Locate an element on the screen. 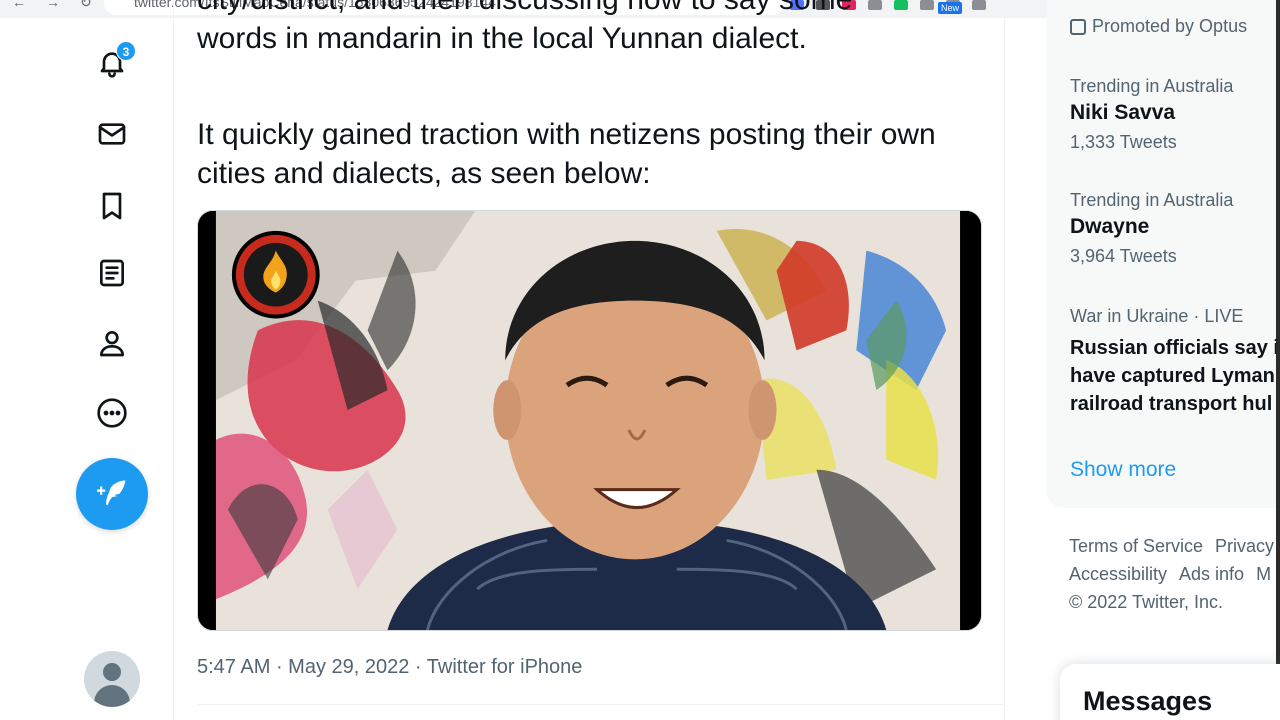 The height and width of the screenshot is (720, 1280). news-headline-line: railroad transport hul is located at coordinates (1171, 404).